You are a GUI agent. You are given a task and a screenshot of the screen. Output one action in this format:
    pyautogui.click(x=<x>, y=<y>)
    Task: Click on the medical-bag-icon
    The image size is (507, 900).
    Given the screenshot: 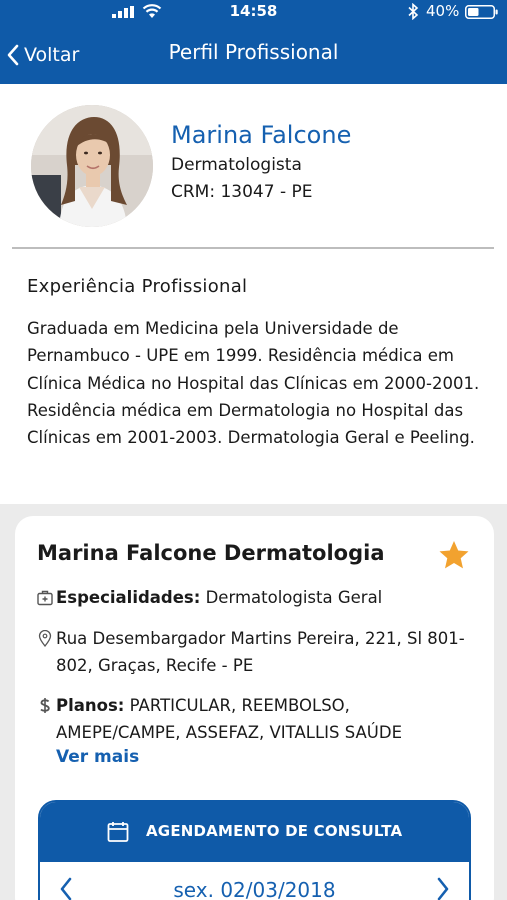 What is the action you would take?
    pyautogui.click(x=45, y=598)
    